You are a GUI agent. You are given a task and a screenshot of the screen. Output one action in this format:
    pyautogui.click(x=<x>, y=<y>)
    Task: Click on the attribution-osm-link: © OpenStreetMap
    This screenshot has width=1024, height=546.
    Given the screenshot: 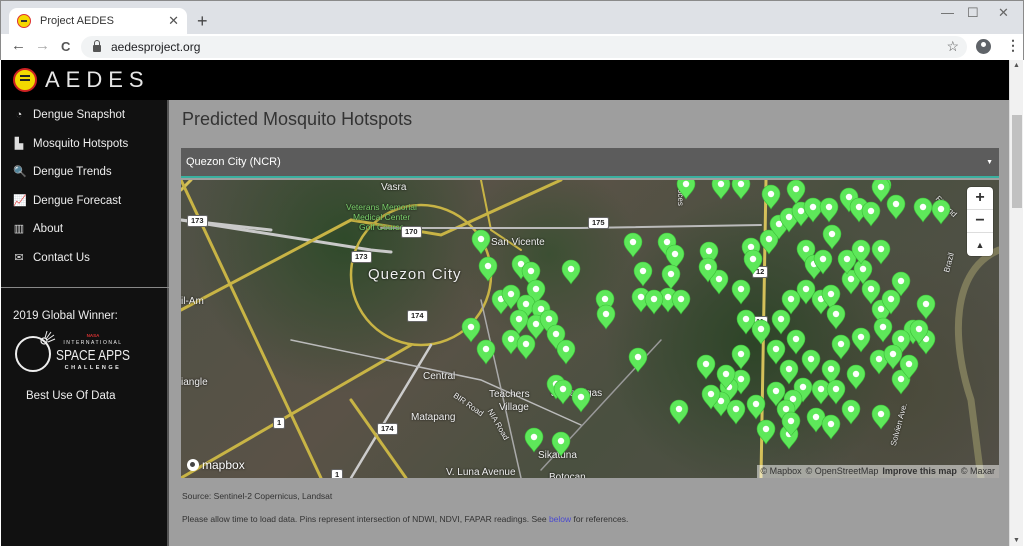 What is the action you would take?
    pyautogui.click(x=842, y=471)
    